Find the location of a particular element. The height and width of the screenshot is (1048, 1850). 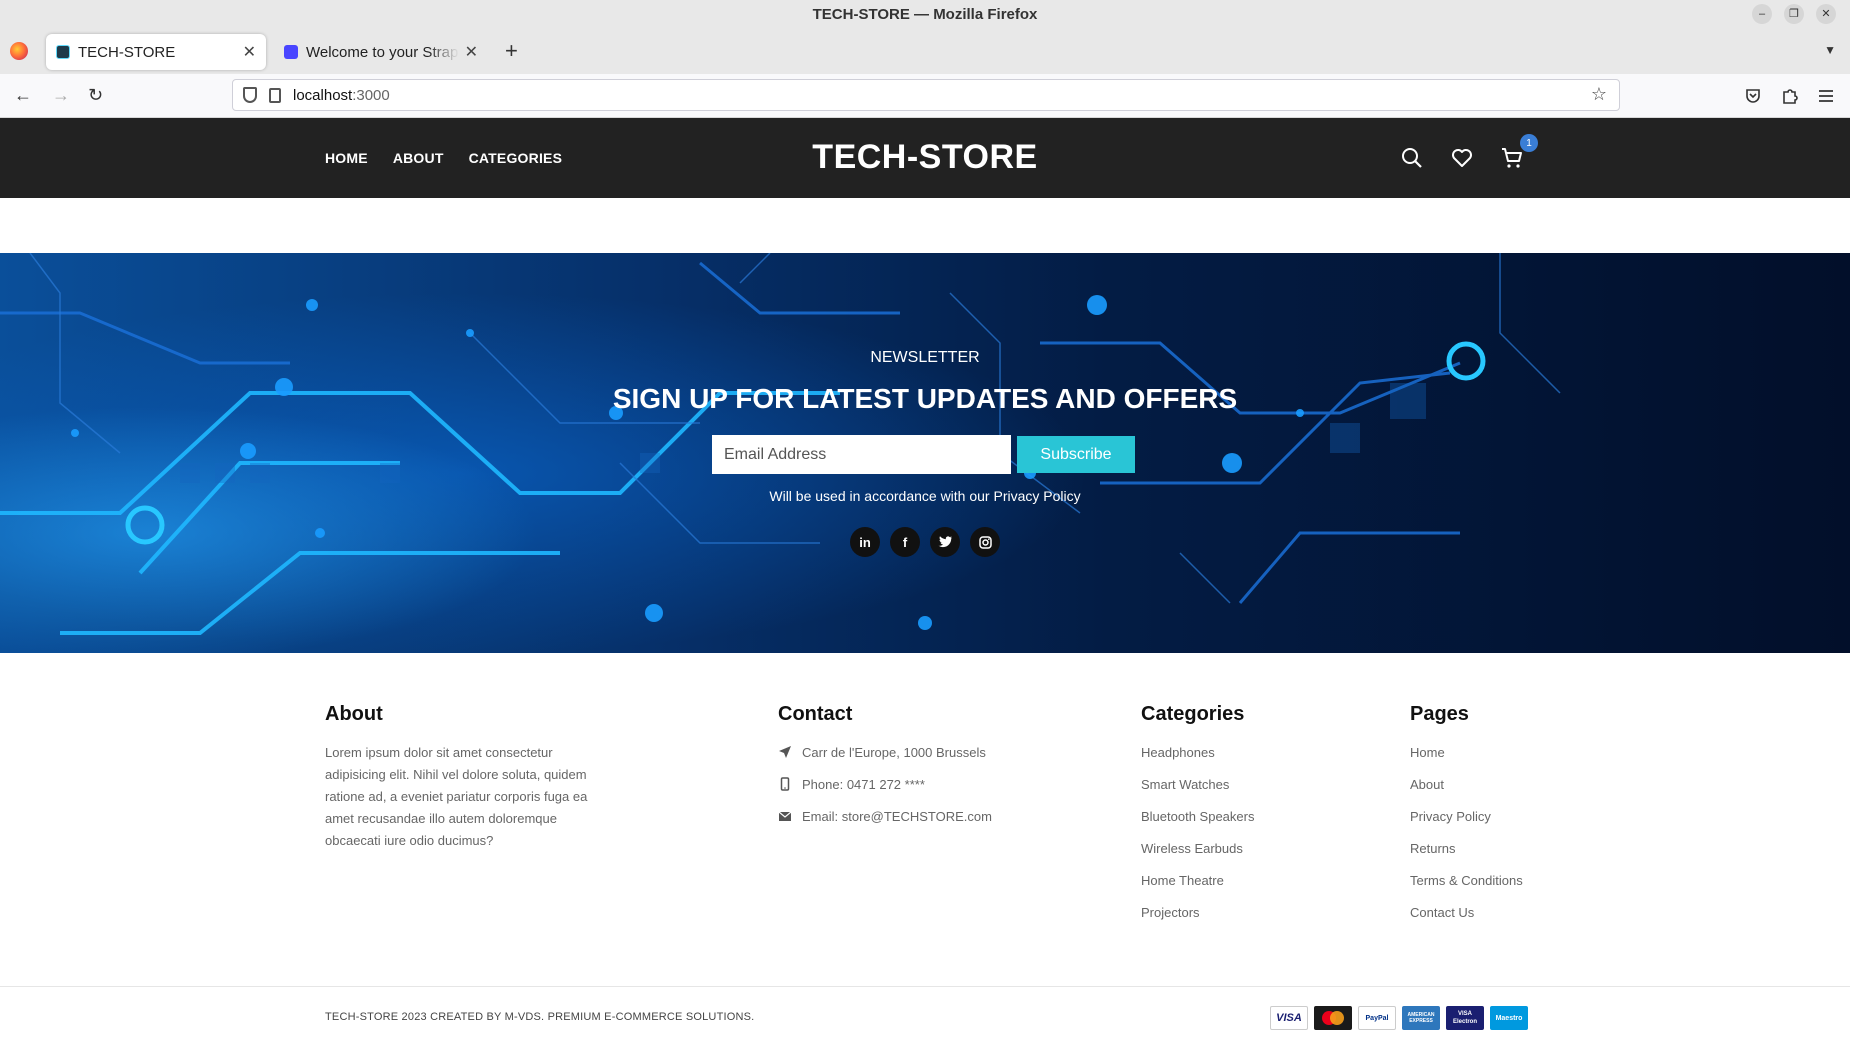

site-header: HOME ABOUT CATEGORIES TECH-STORE 1 is located at coordinates (925, 158).